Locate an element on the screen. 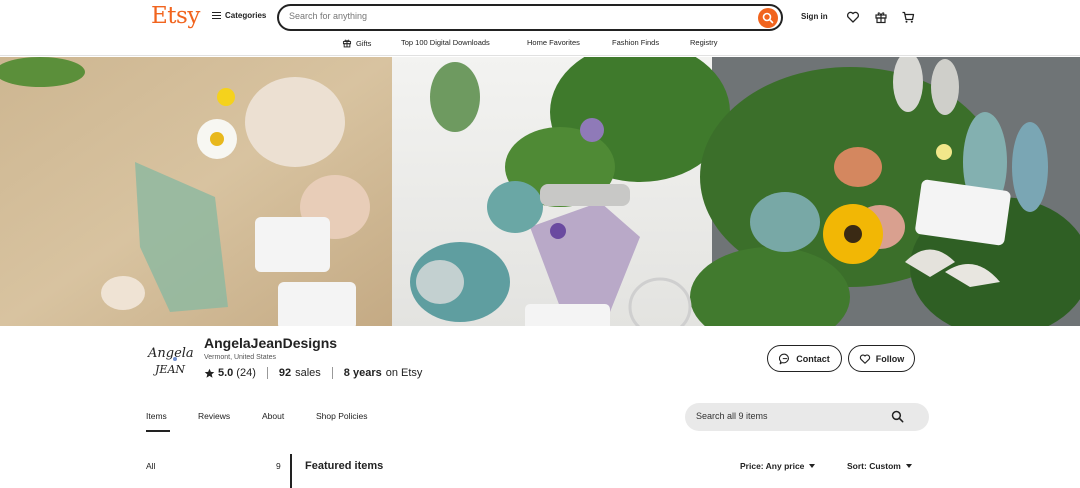  shop-stats: 5.0 (24) 92 sales 8 years on Etsy is located at coordinates (313, 373).